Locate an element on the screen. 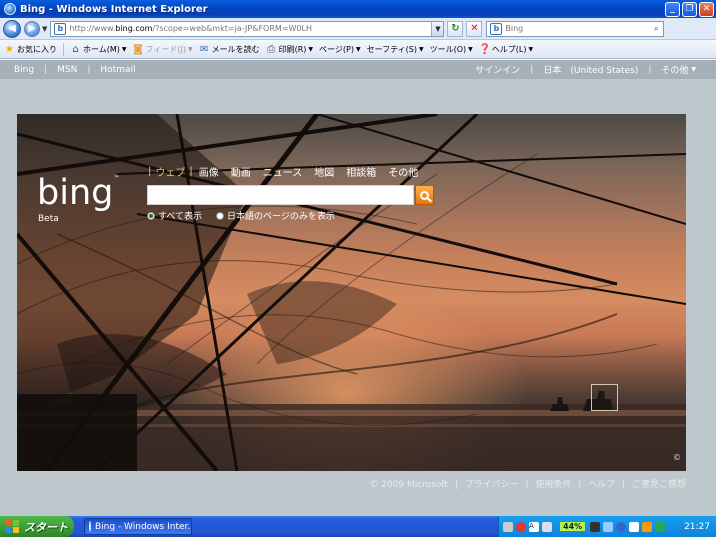 This screenshot has width=716, height=537. terms-link: 使用条件 is located at coordinates (553, 485).